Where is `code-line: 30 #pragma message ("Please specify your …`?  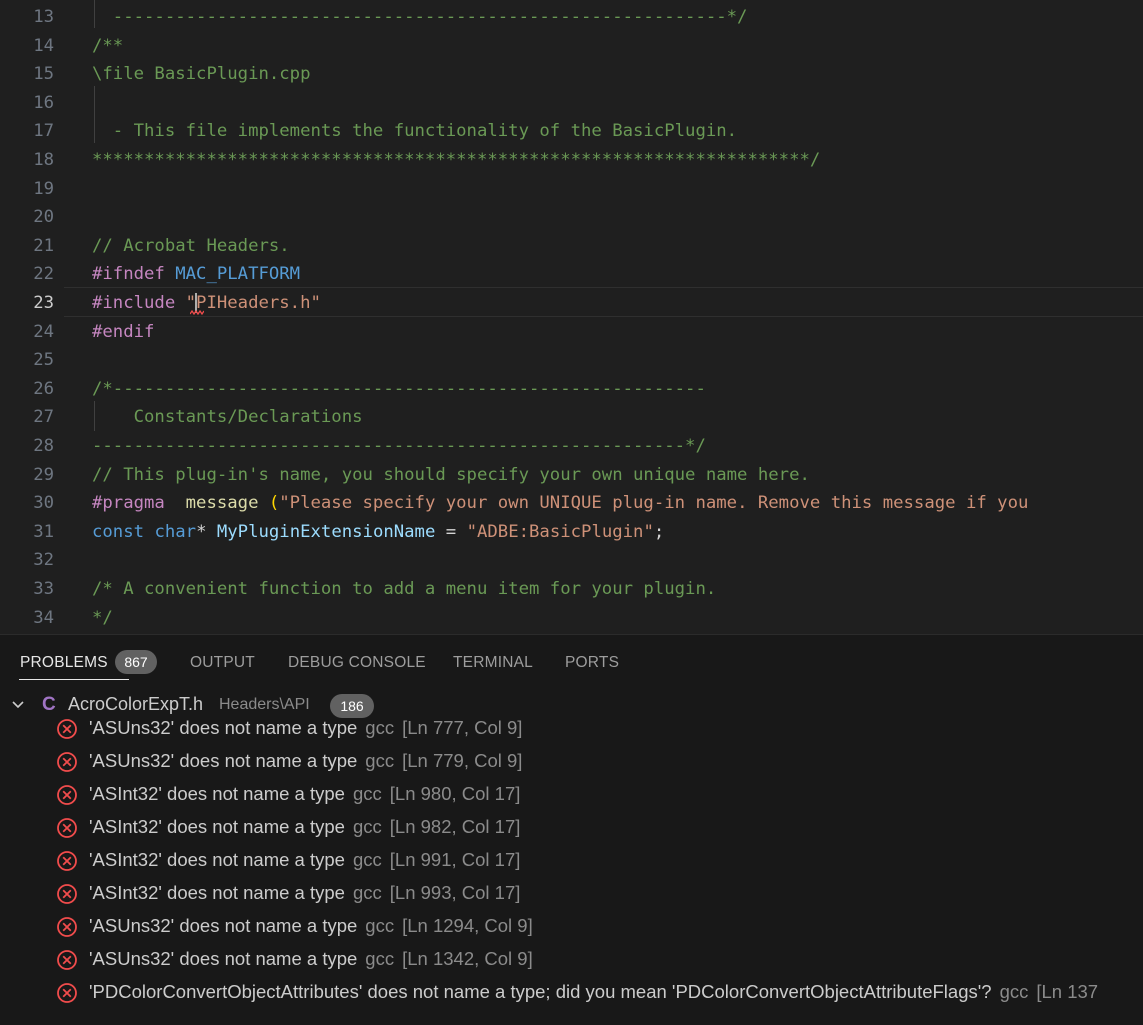
code-line: 30 #pragma message ("Please specify your … is located at coordinates (571, 503).